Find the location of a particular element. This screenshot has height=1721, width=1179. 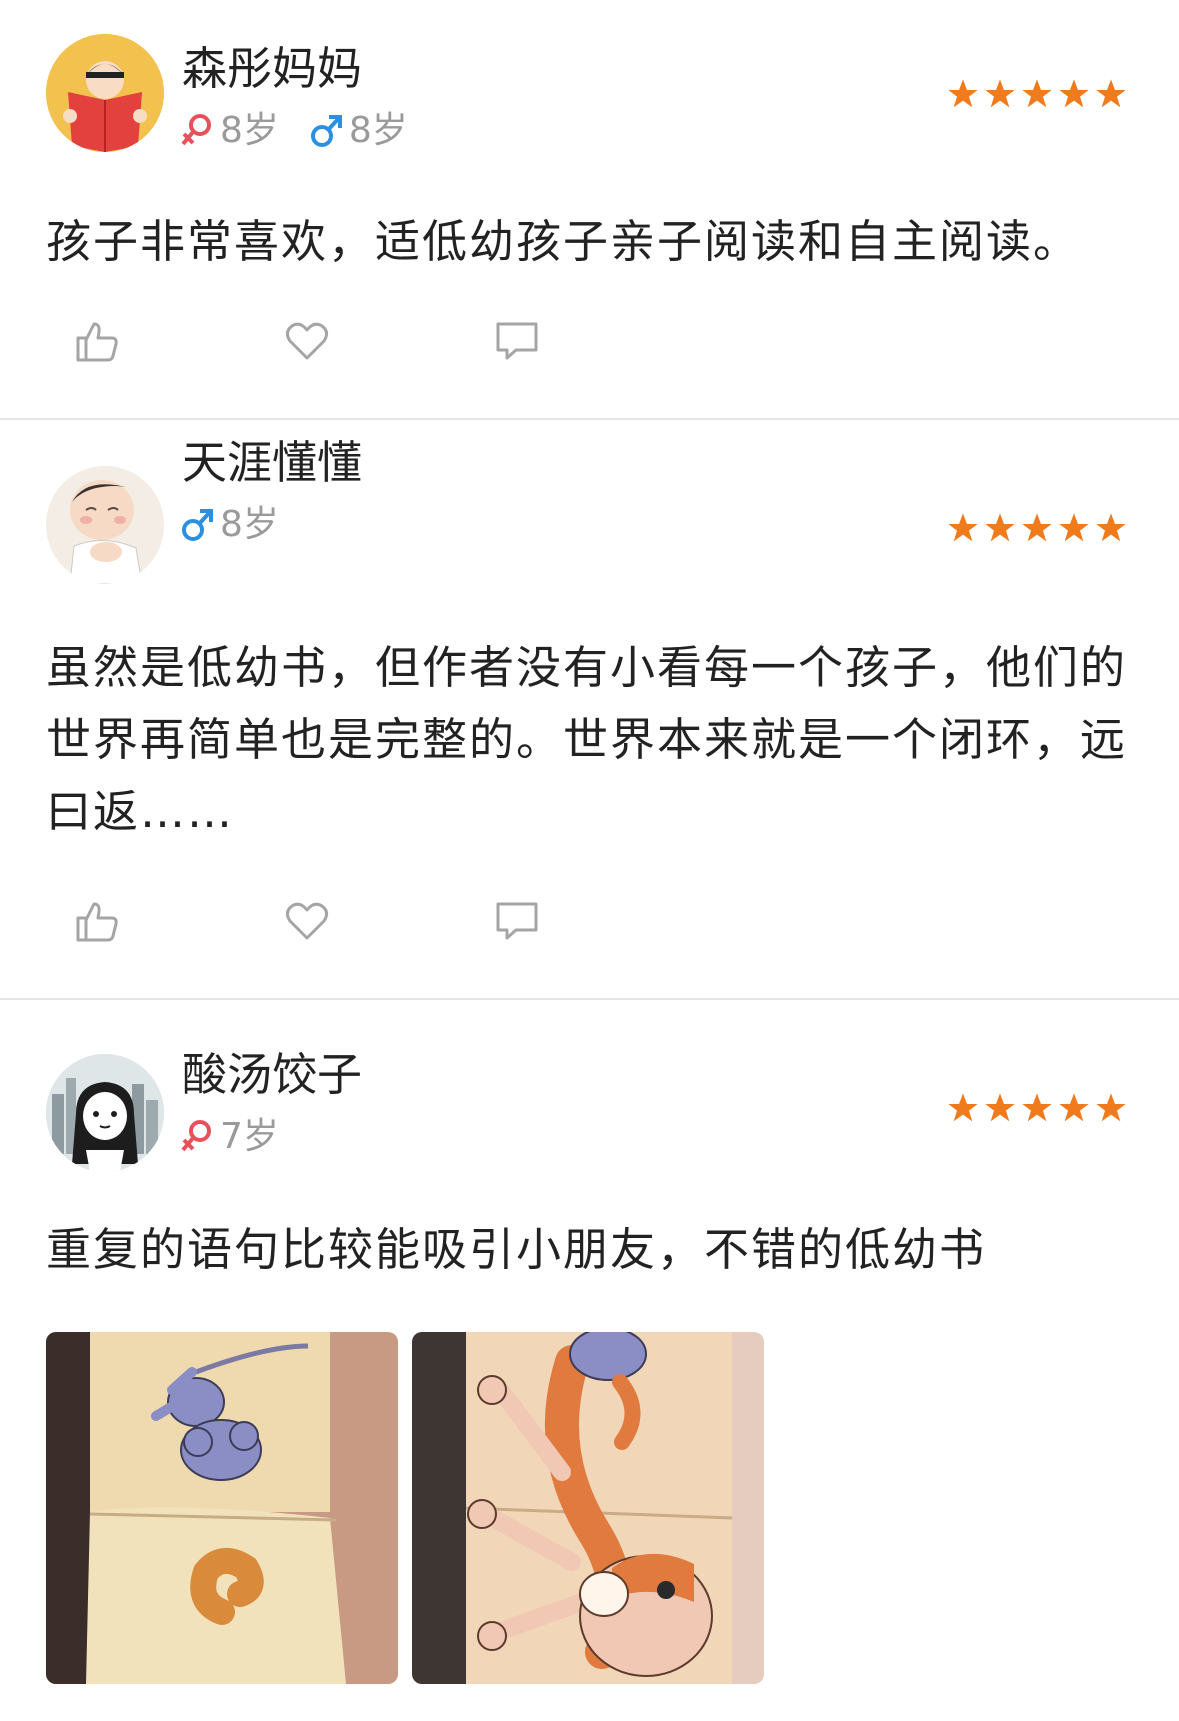

child-badges: 8岁 8岁 is located at coordinates (309, 131).